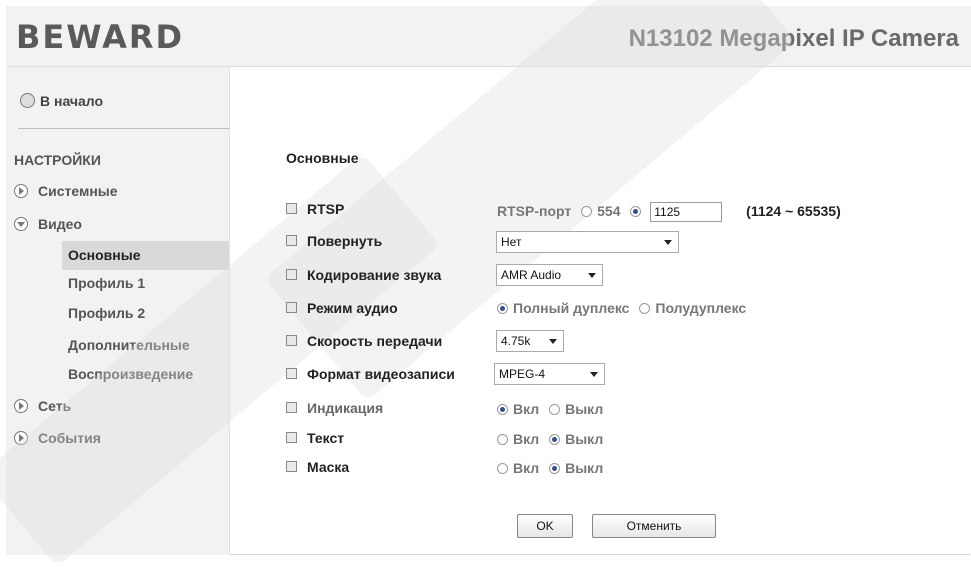  What do you see at coordinates (328, 467) in the screenshot?
I see `mask-label: Маска` at bounding box center [328, 467].